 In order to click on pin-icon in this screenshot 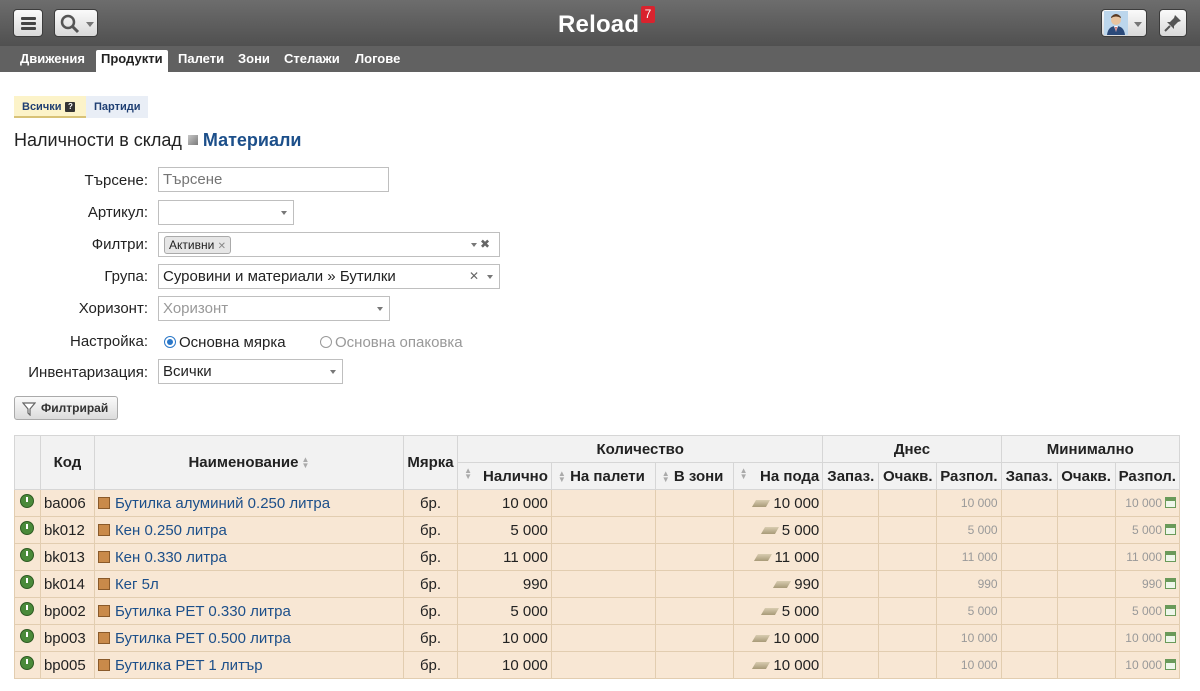, I will do `click(1172, 23)`.